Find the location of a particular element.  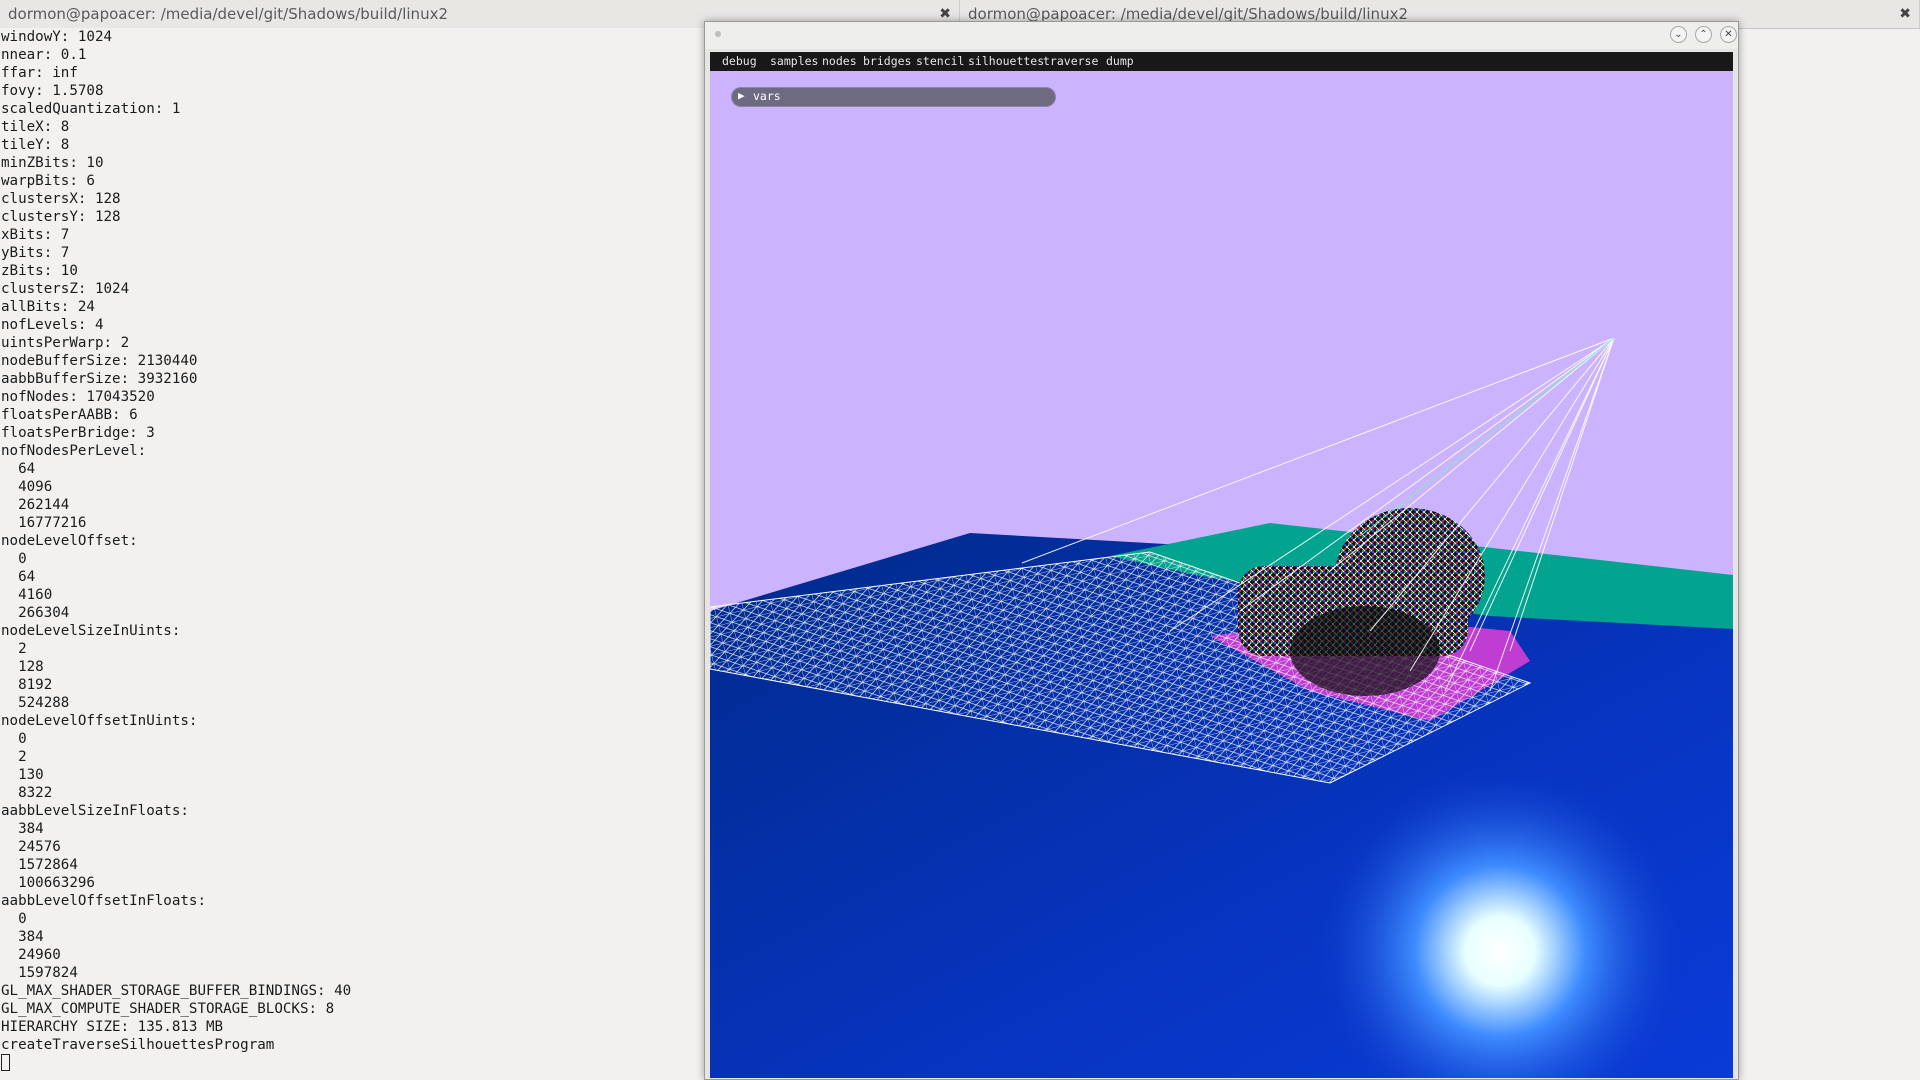

menu-stencil: stencil is located at coordinates (940, 61).